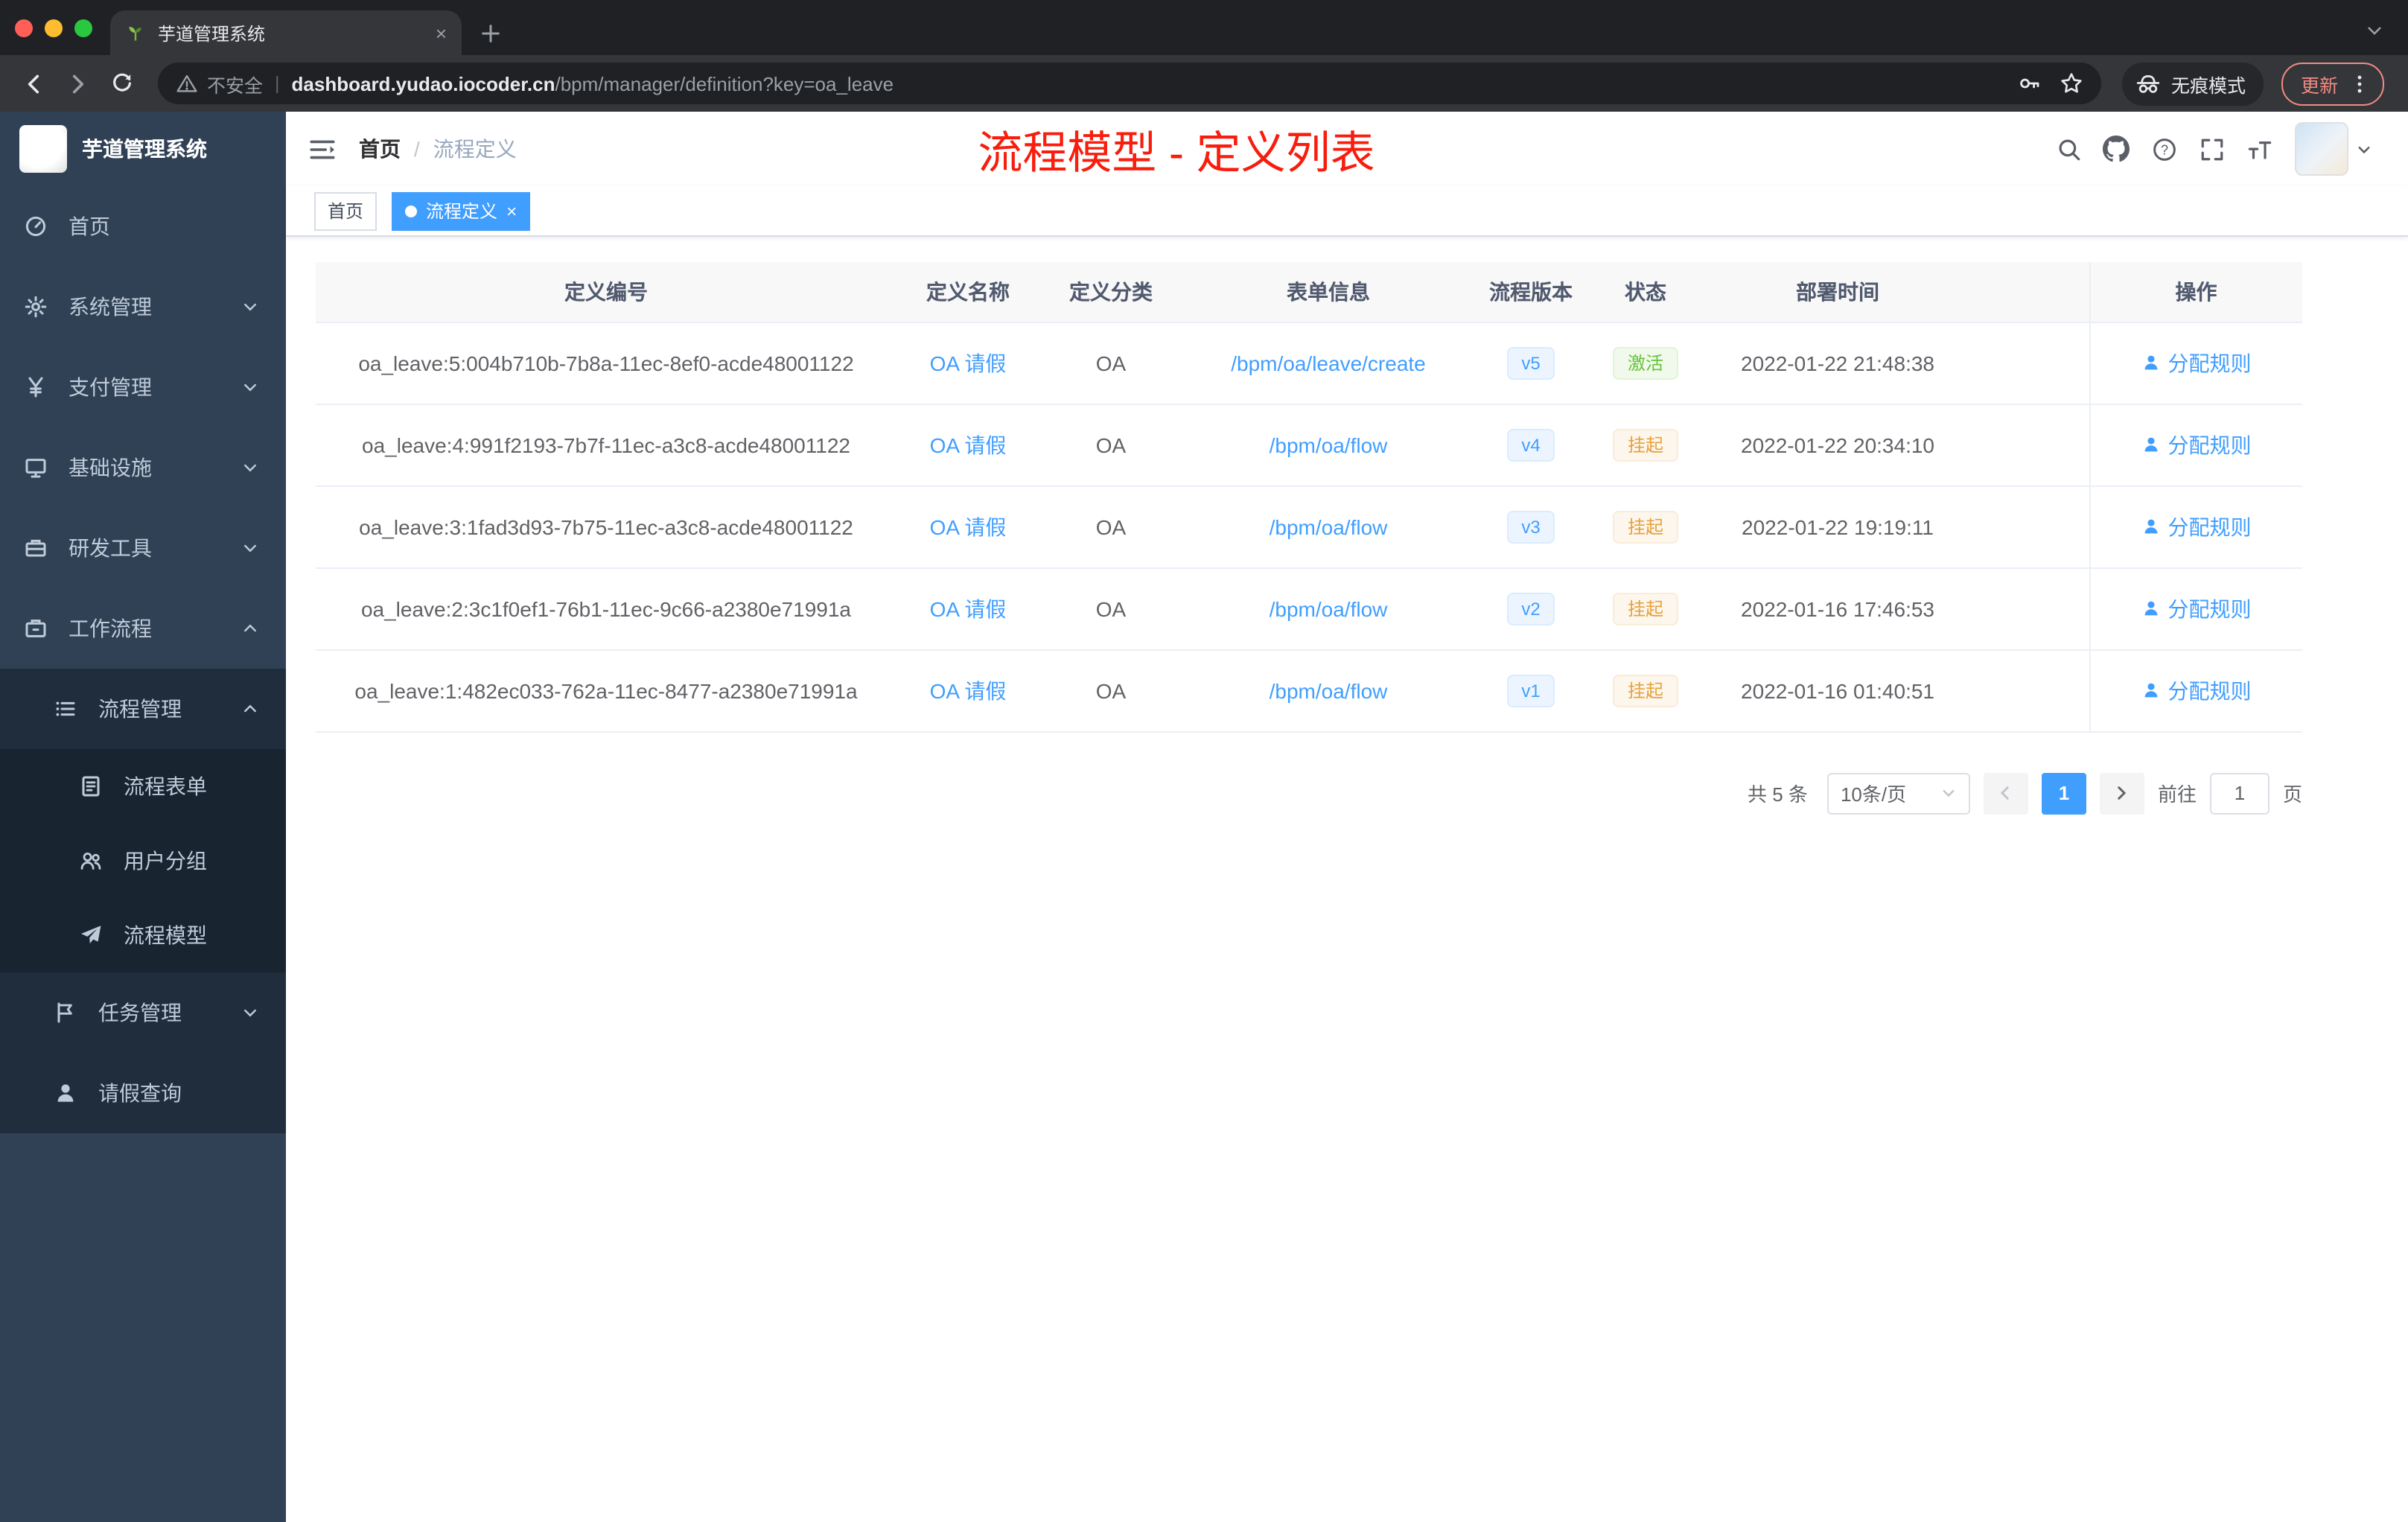  Describe the element at coordinates (1530, 362) in the screenshot. I see `version-badge: v5` at that location.